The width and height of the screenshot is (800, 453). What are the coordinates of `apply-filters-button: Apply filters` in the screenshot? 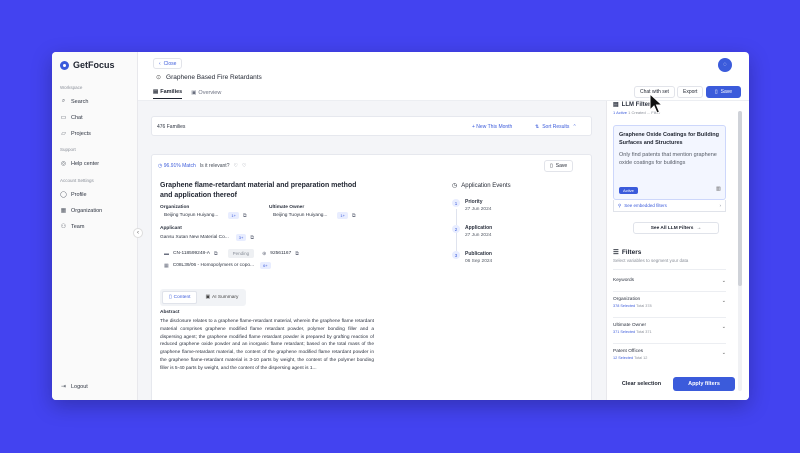 It's located at (704, 384).